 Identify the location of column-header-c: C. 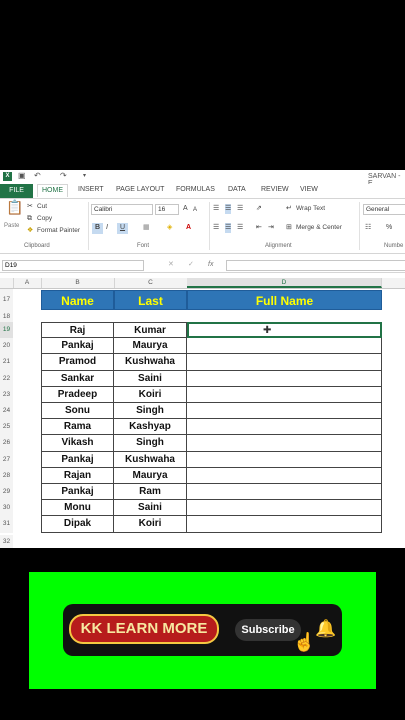
(151, 283).